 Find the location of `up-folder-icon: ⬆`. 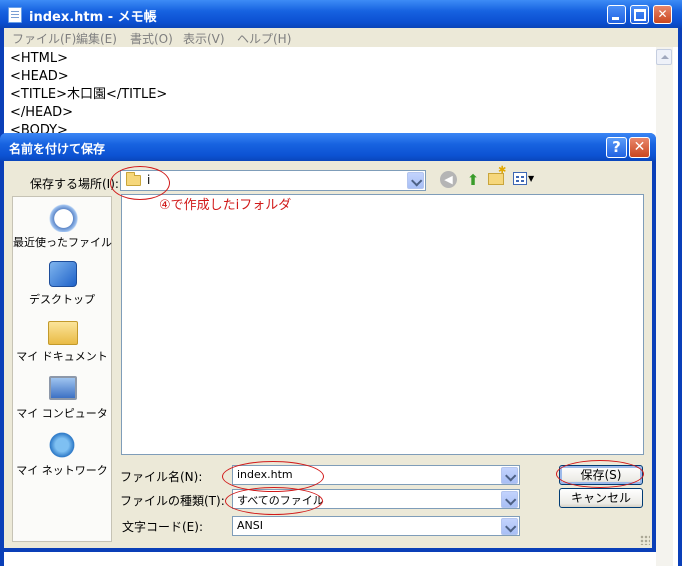

up-folder-icon: ⬆ is located at coordinates (473, 180).